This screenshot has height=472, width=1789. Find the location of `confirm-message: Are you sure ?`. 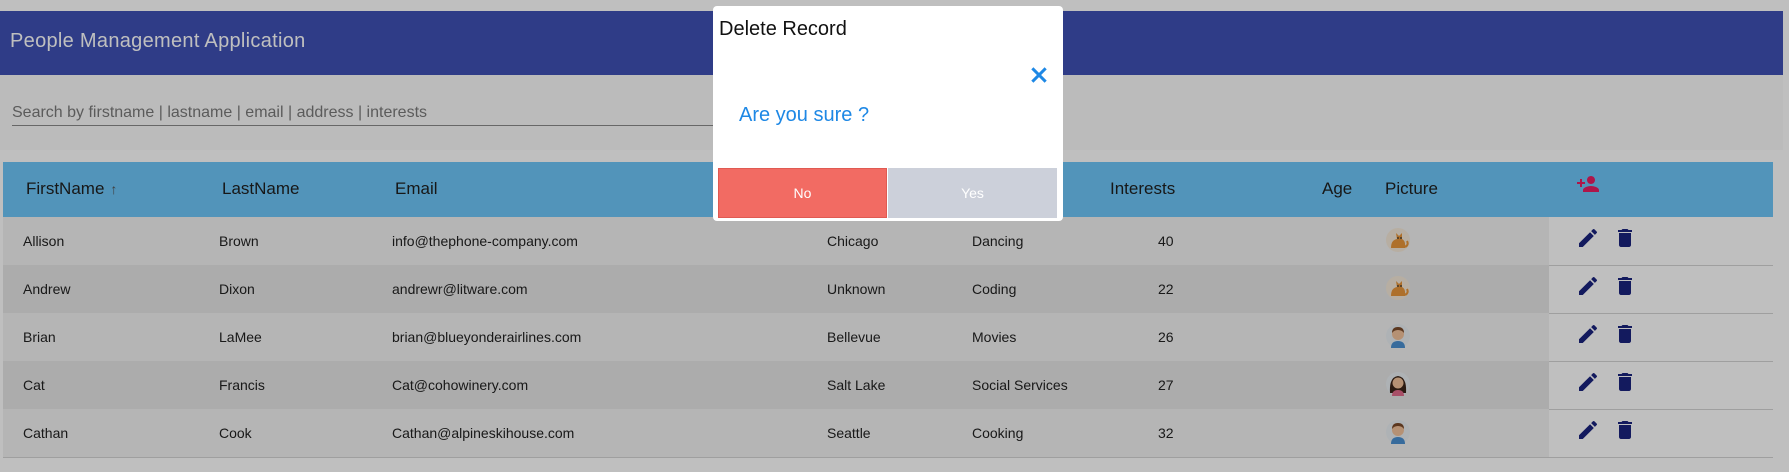

confirm-message: Are you sure ? is located at coordinates (804, 115).